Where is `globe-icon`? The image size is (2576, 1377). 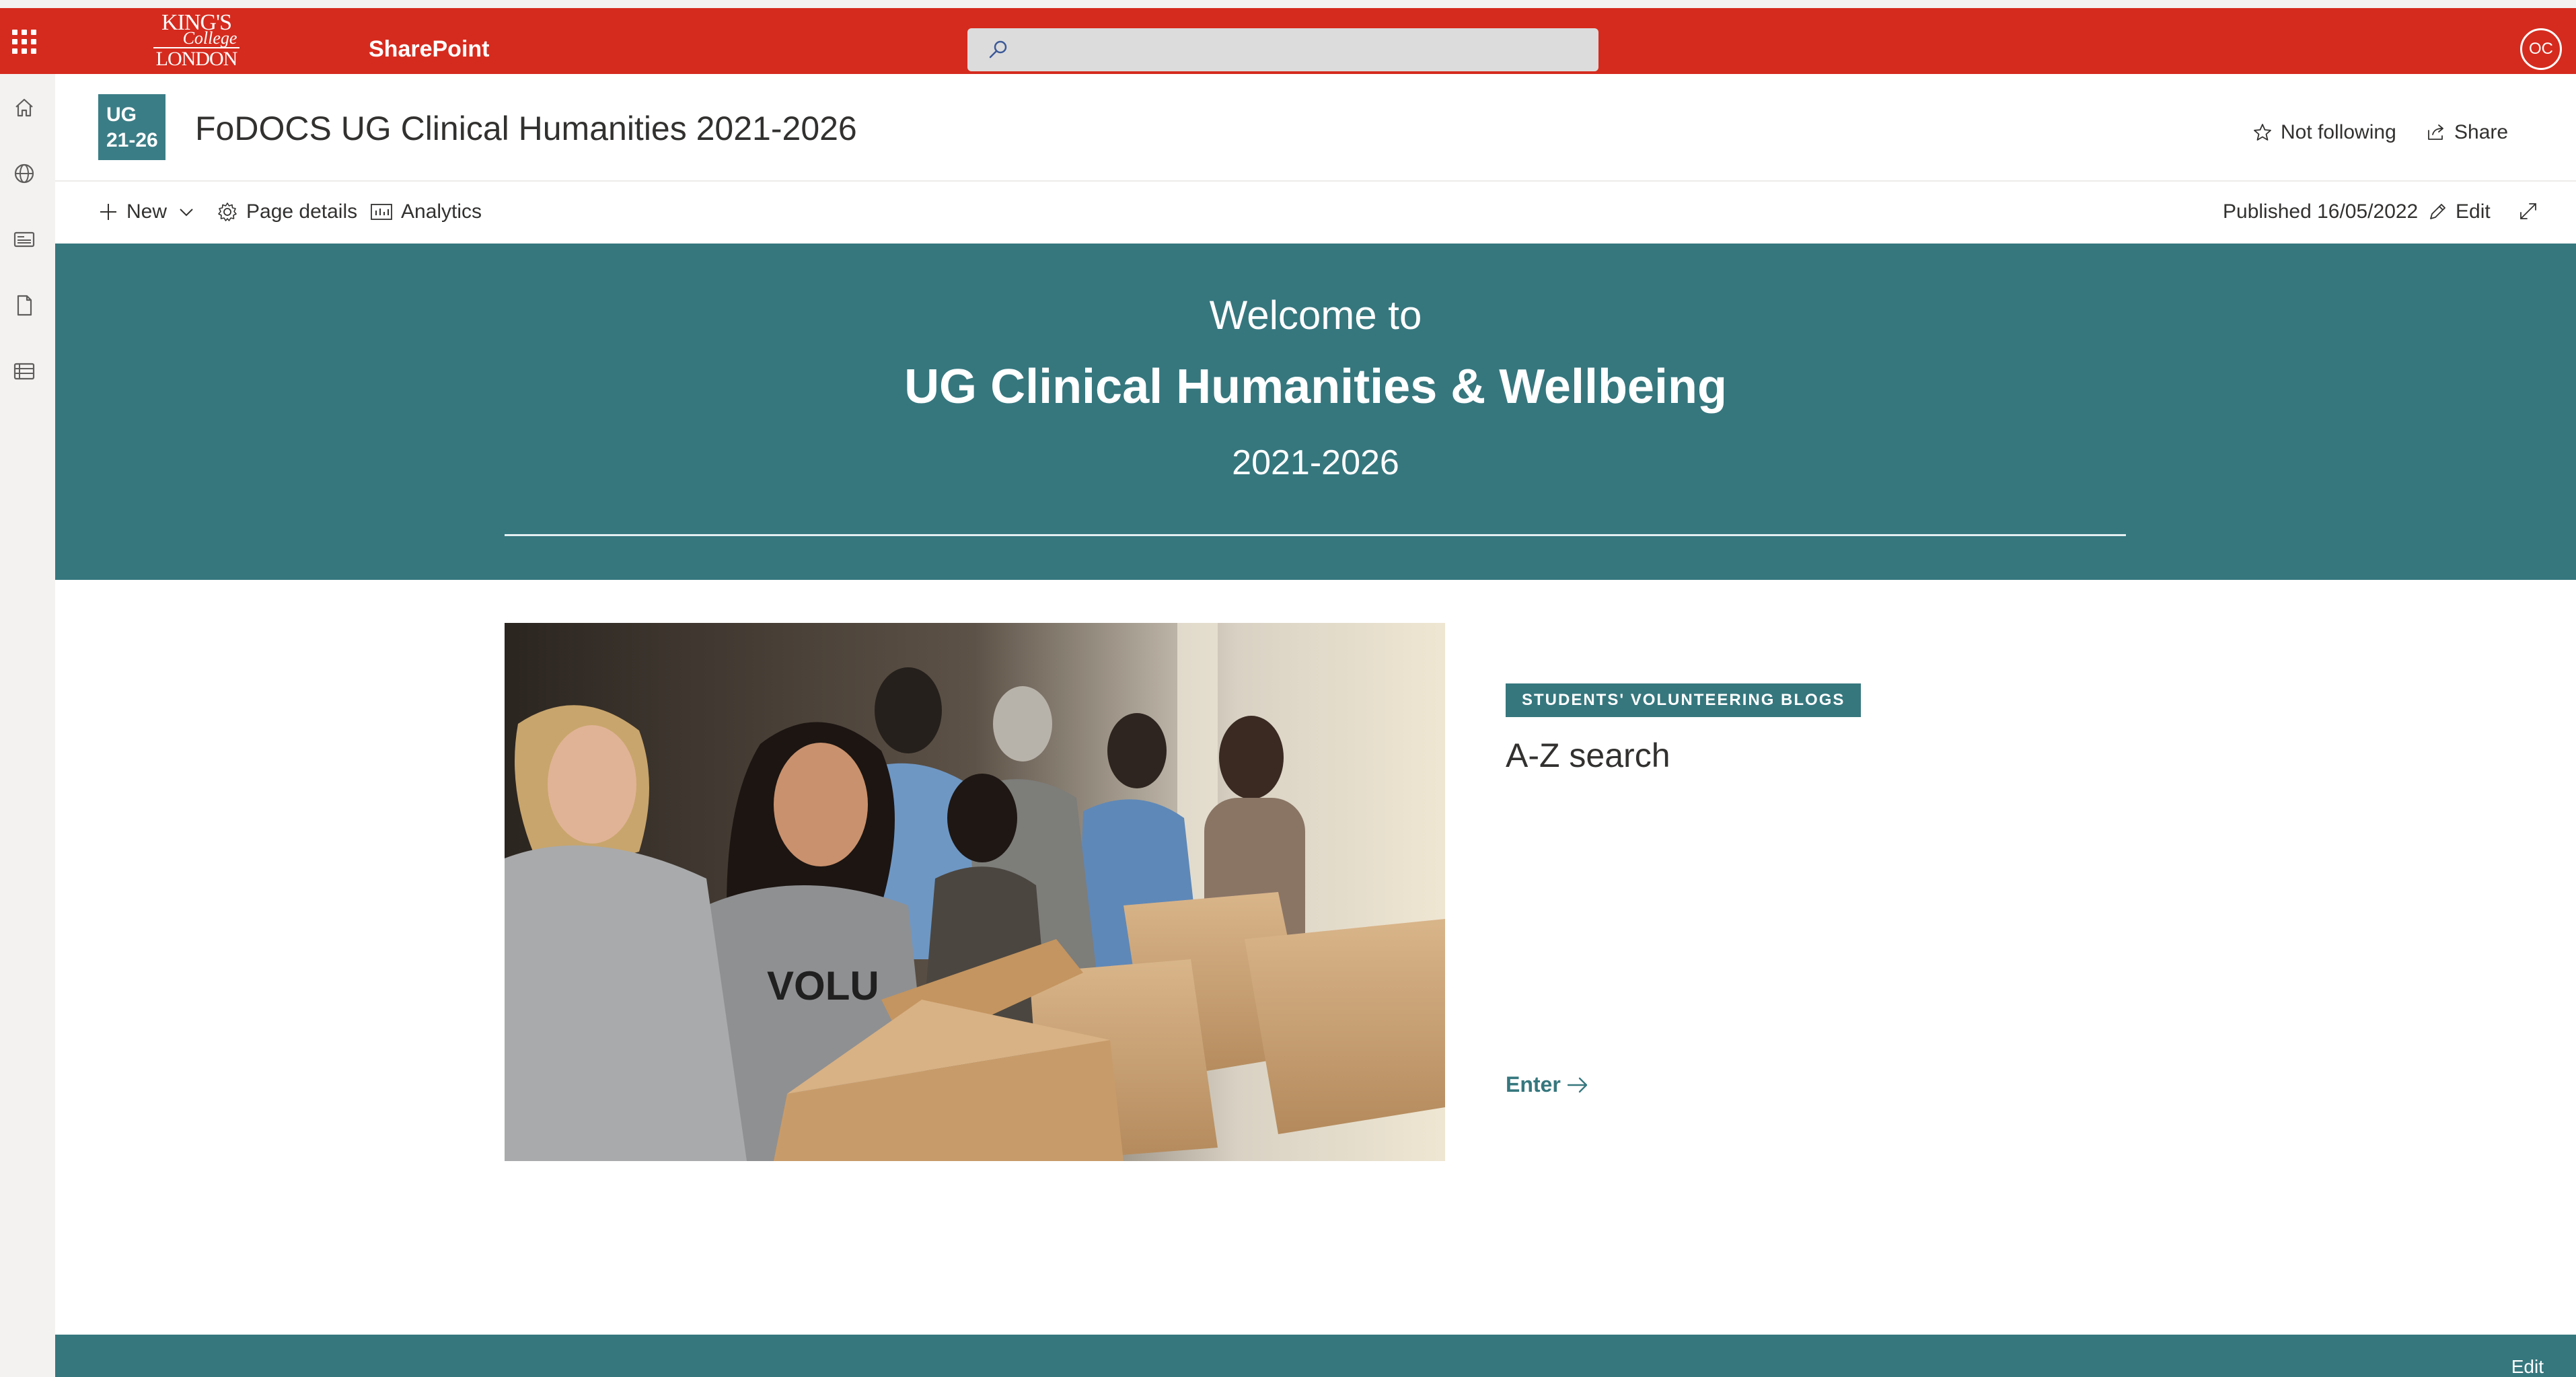 globe-icon is located at coordinates (24, 173).